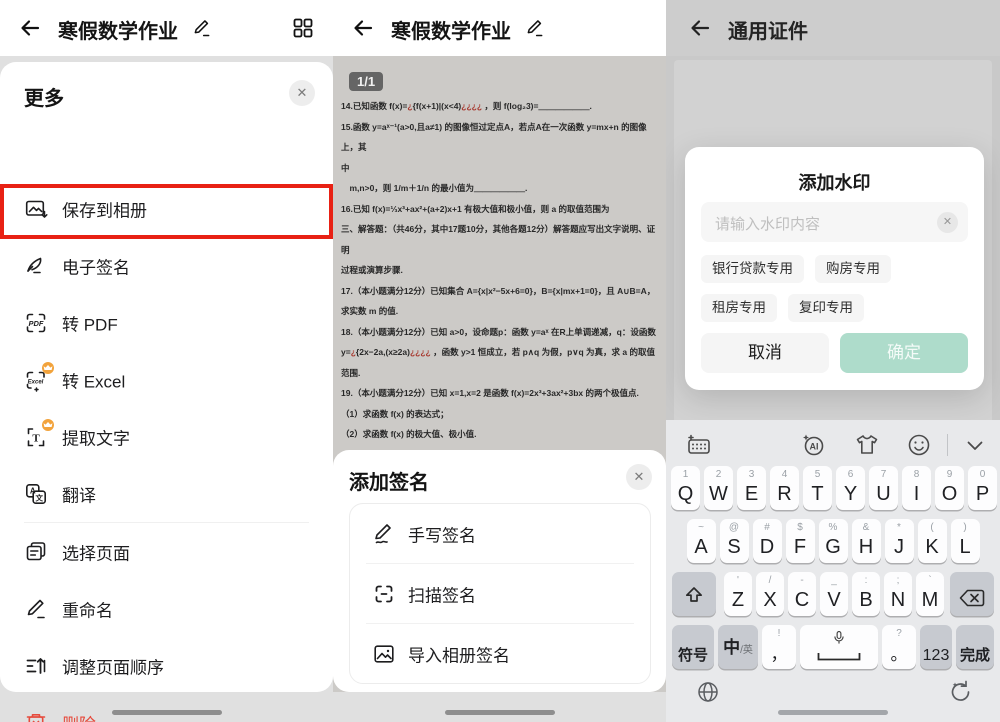 Image resolution: width=1000 pixels, height=722 pixels. I want to click on key-l: ) L, so click(965, 541).